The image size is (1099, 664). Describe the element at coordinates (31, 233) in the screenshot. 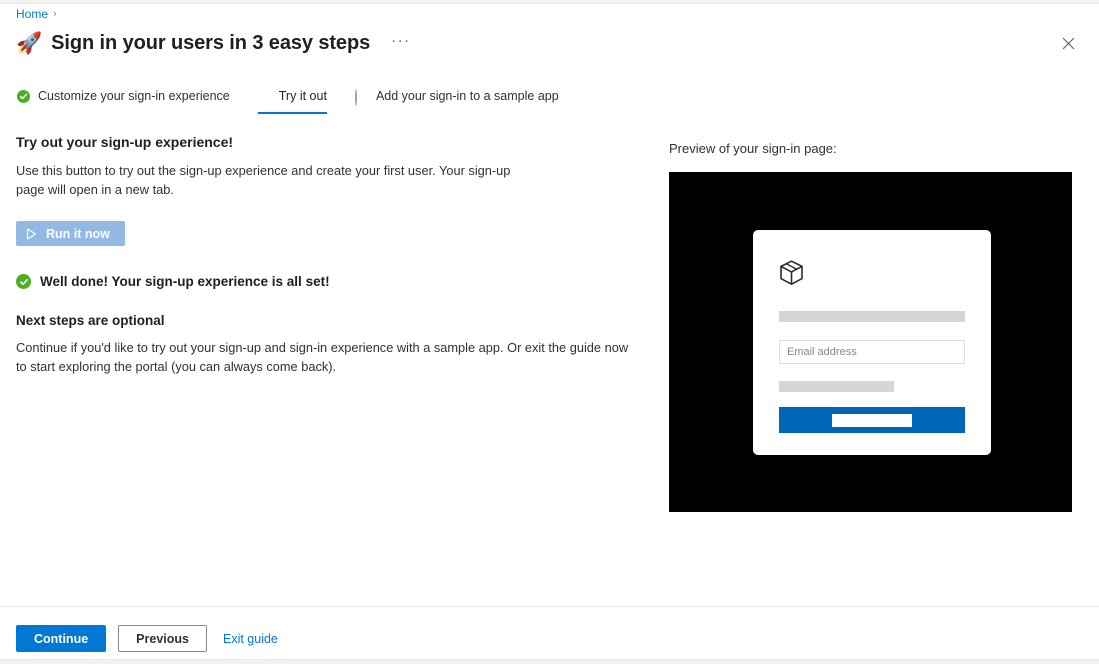

I see `play-icon` at that location.